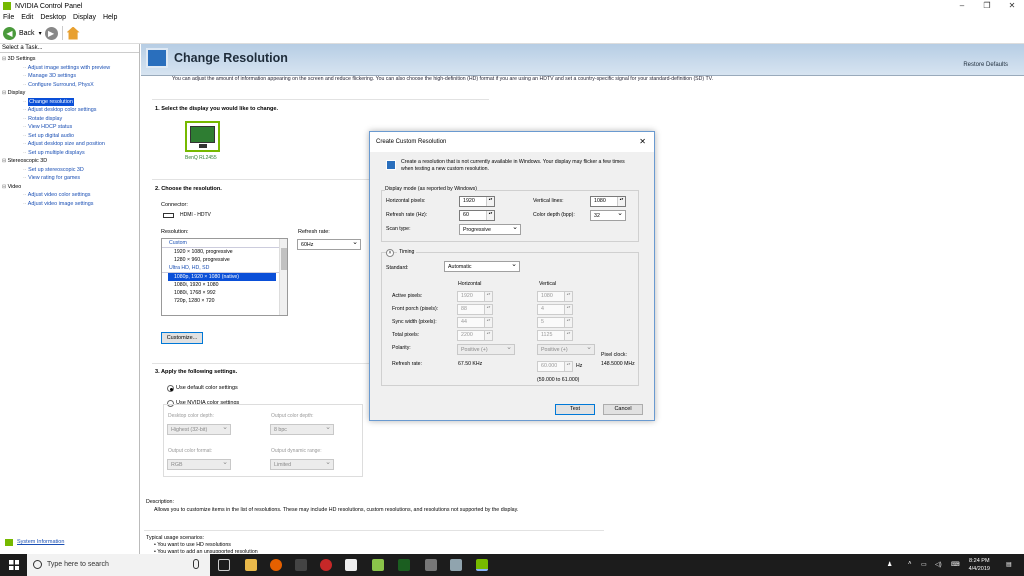 This screenshot has width=1024, height=576. Describe the element at coordinates (962, 6) in the screenshot. I see `minimize-button: –` at that location.